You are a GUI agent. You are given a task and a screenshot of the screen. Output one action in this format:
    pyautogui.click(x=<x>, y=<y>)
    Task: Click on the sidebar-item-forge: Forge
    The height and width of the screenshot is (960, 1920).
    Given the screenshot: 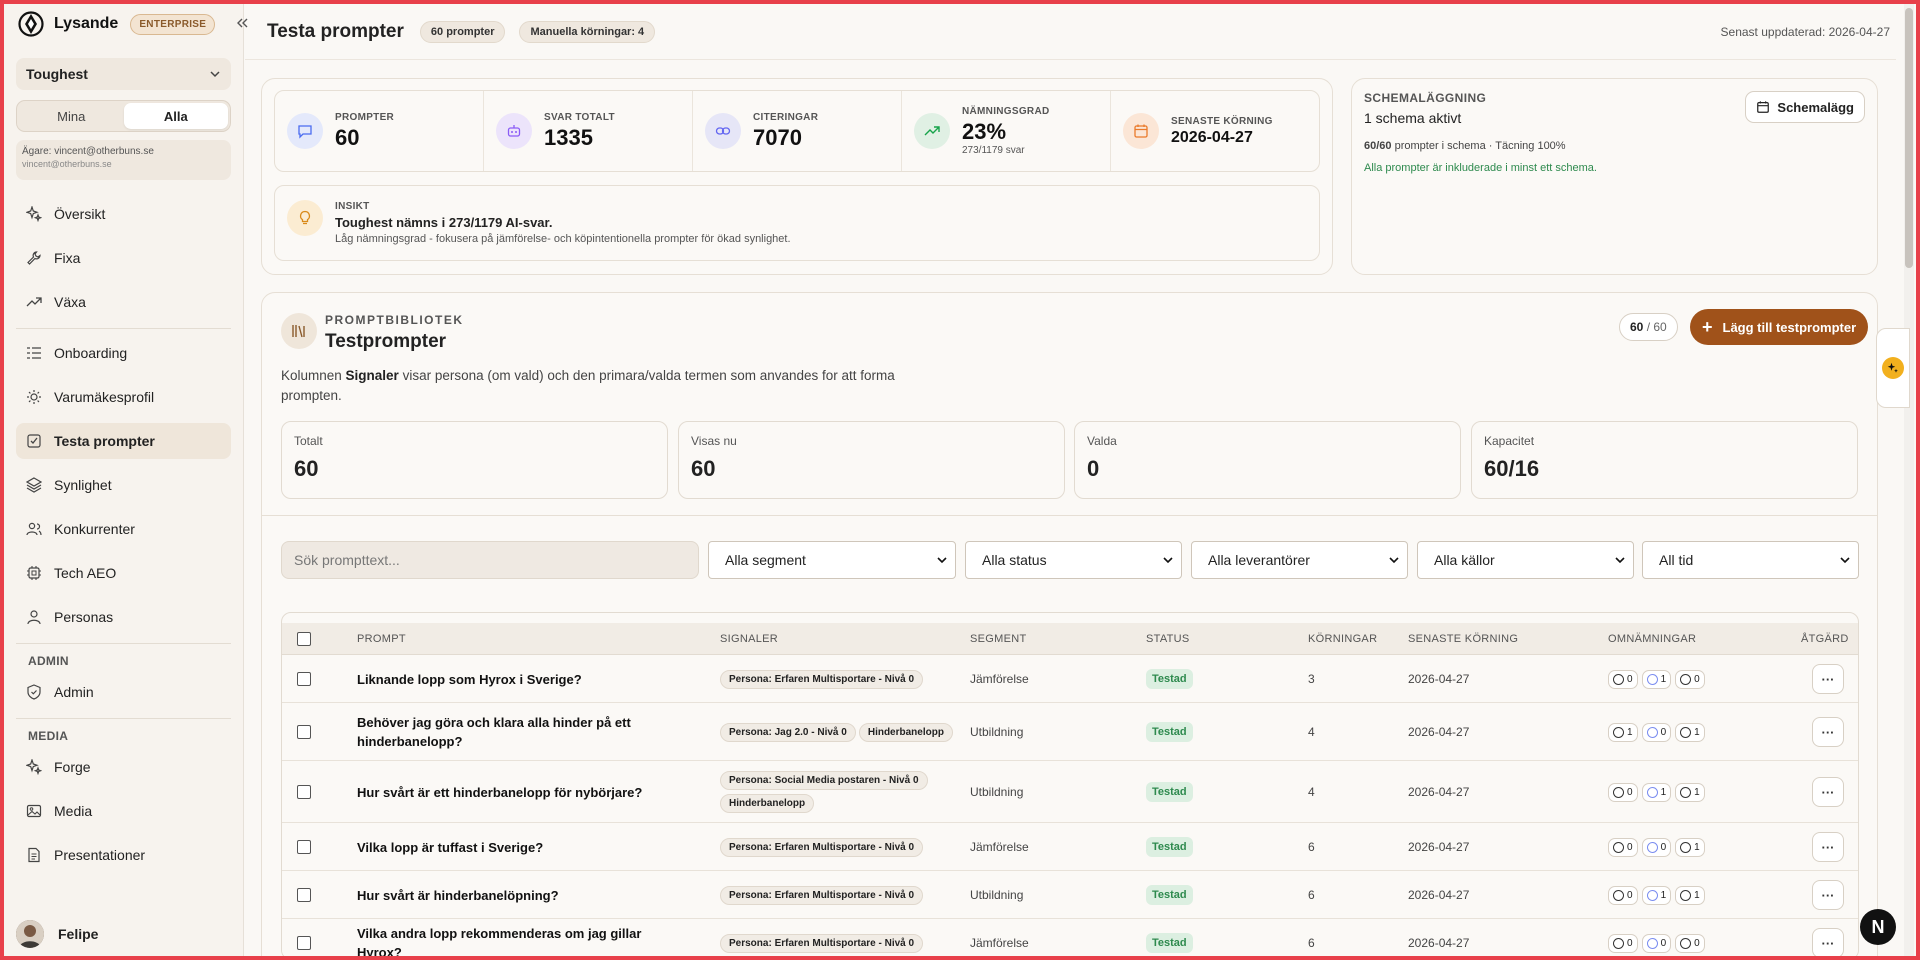 What is the action you would take?
    pyautogui.click(x=123, y=767)
    